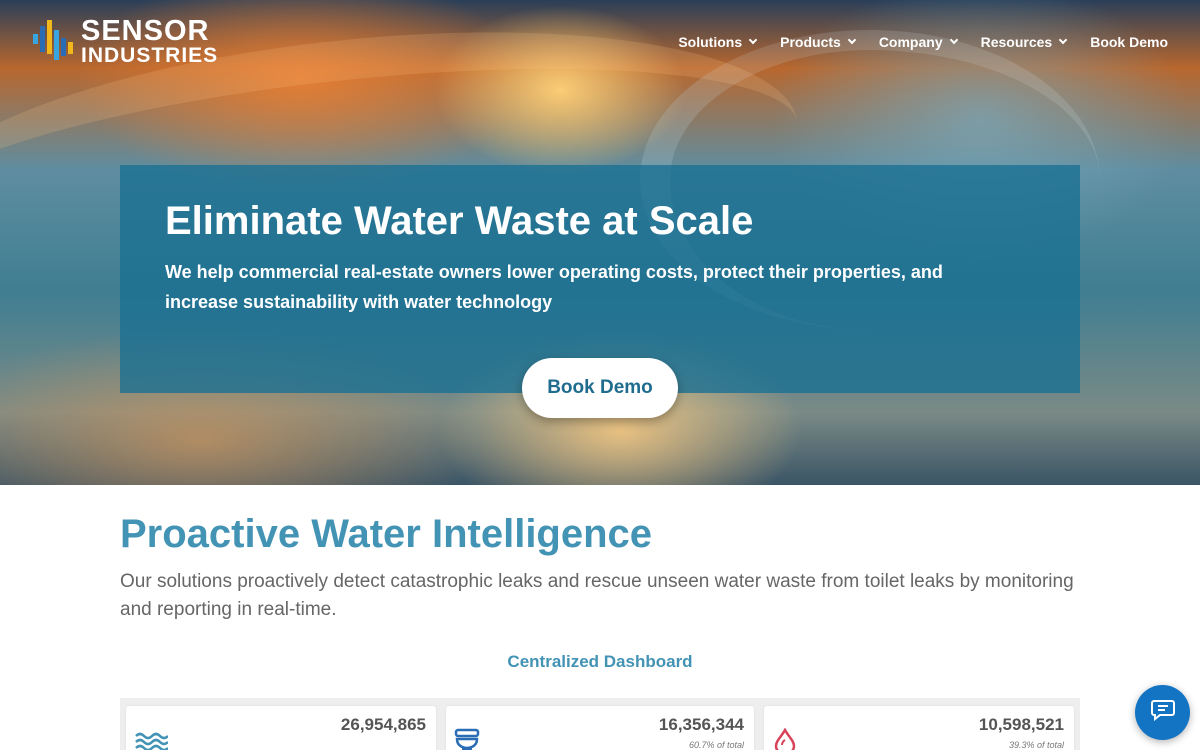 Image resolution: width=1200 pixels, height=750 pixels. I want to click on stat-value: 16,356,344, so click(701, 724).